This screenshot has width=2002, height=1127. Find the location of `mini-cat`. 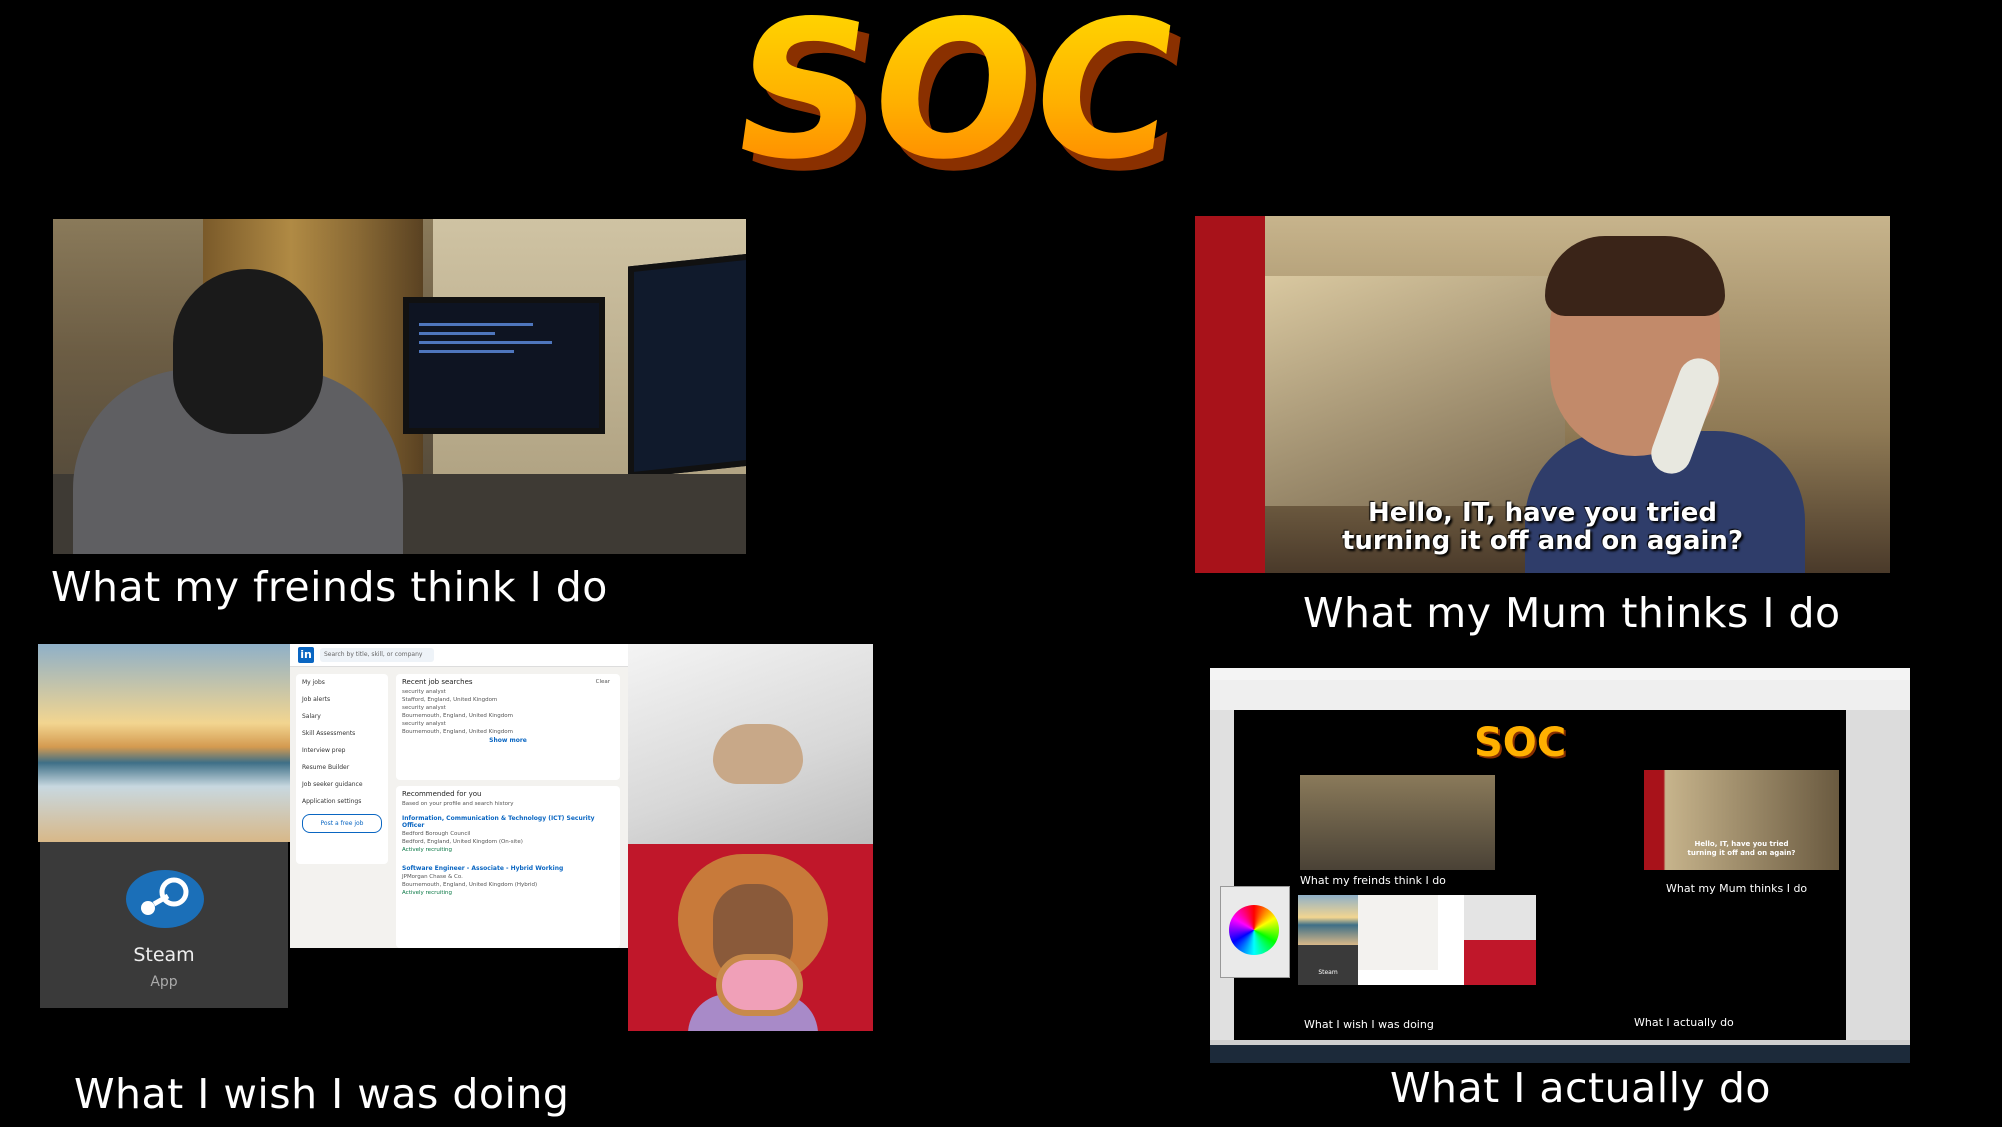

mini-cat is located at coordinates (1500, 917).